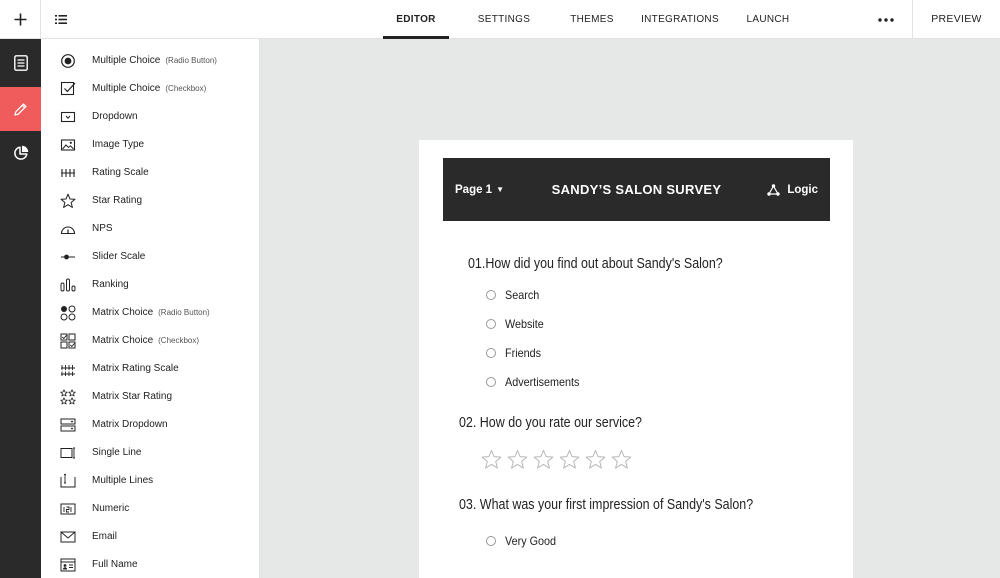  Describe the element at coordinates (105, 536) in the screenshot. I see `palette-item-label: Email` at that location.